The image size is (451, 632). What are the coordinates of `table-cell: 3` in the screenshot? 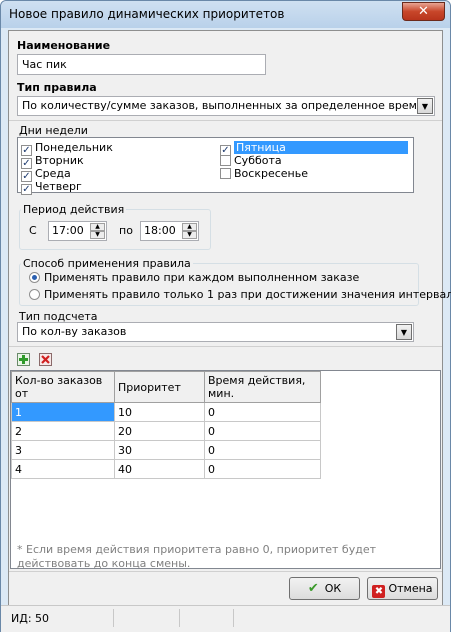 It's located at (63, 450).